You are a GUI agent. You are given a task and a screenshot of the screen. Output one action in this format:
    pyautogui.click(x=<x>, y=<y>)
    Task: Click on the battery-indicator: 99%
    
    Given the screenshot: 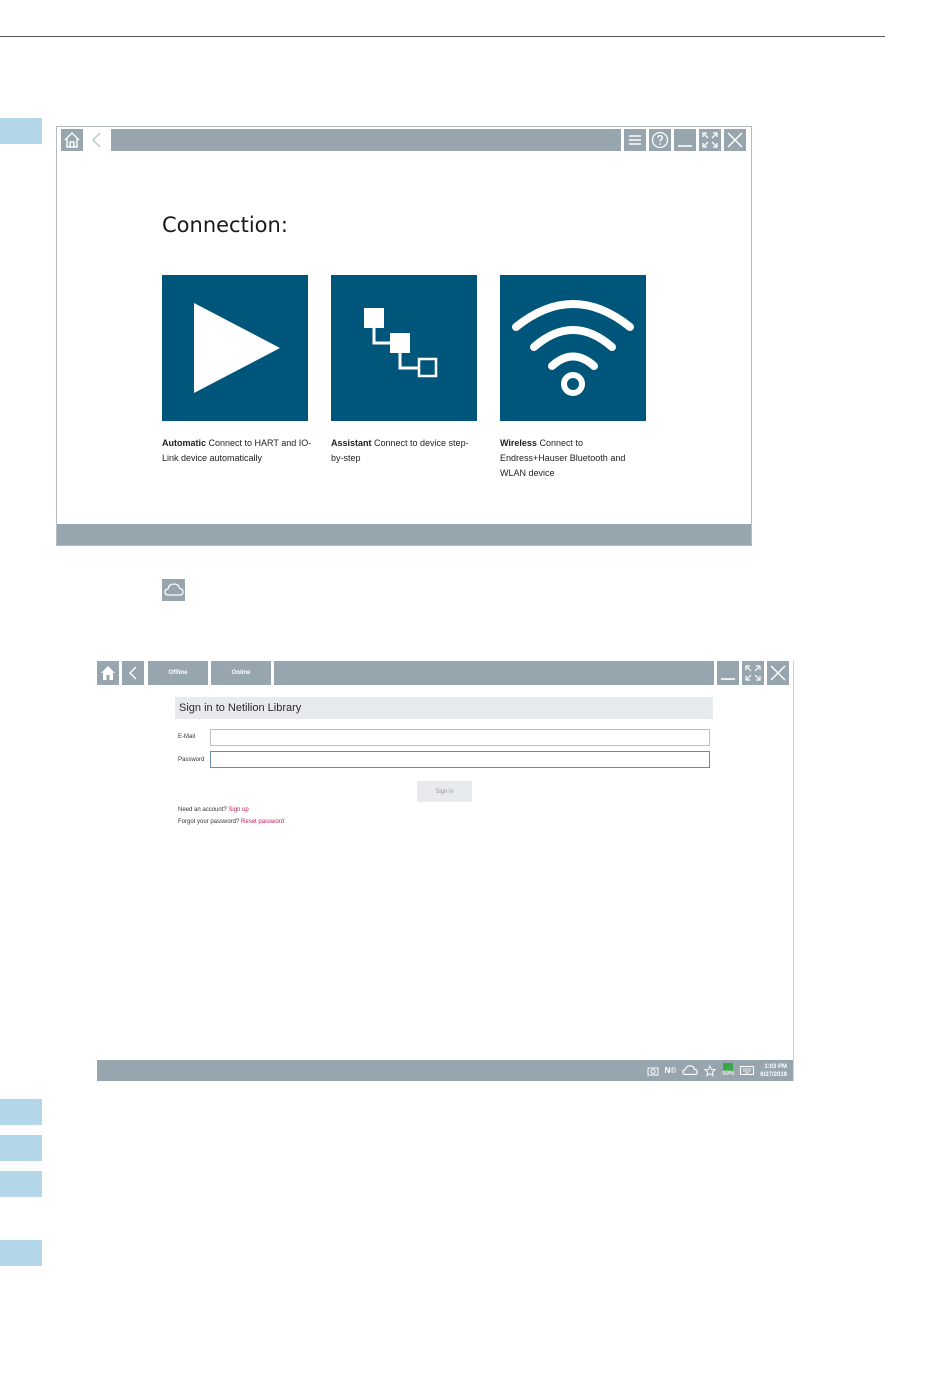 What is the action you would take?
    pyautogui.click(x=728, y=1070)
    